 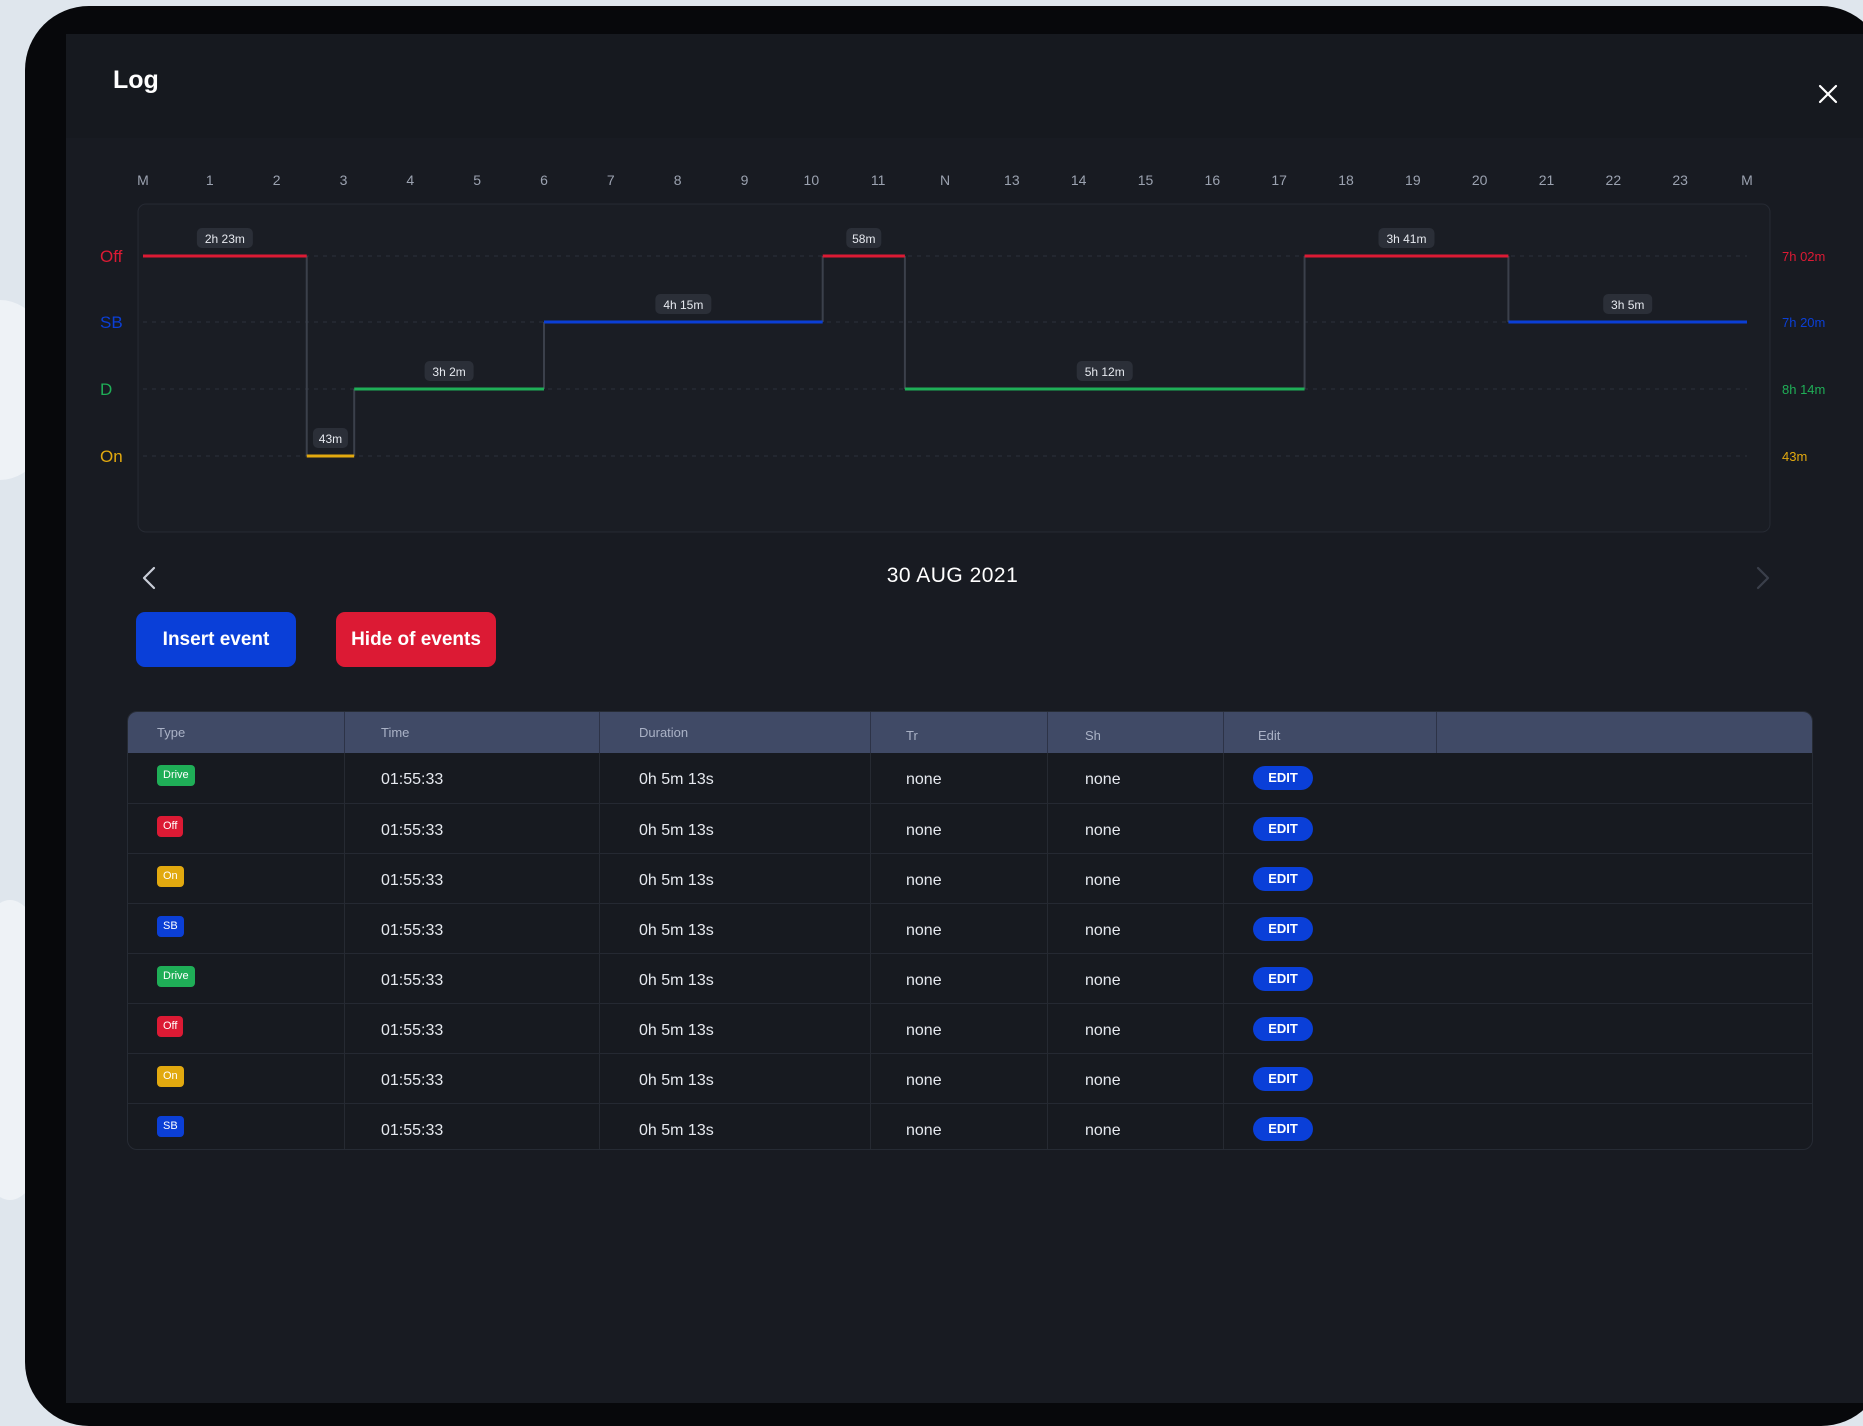 I want to click on status-row-total: 7h 02m, so click(x=1803, y=256).